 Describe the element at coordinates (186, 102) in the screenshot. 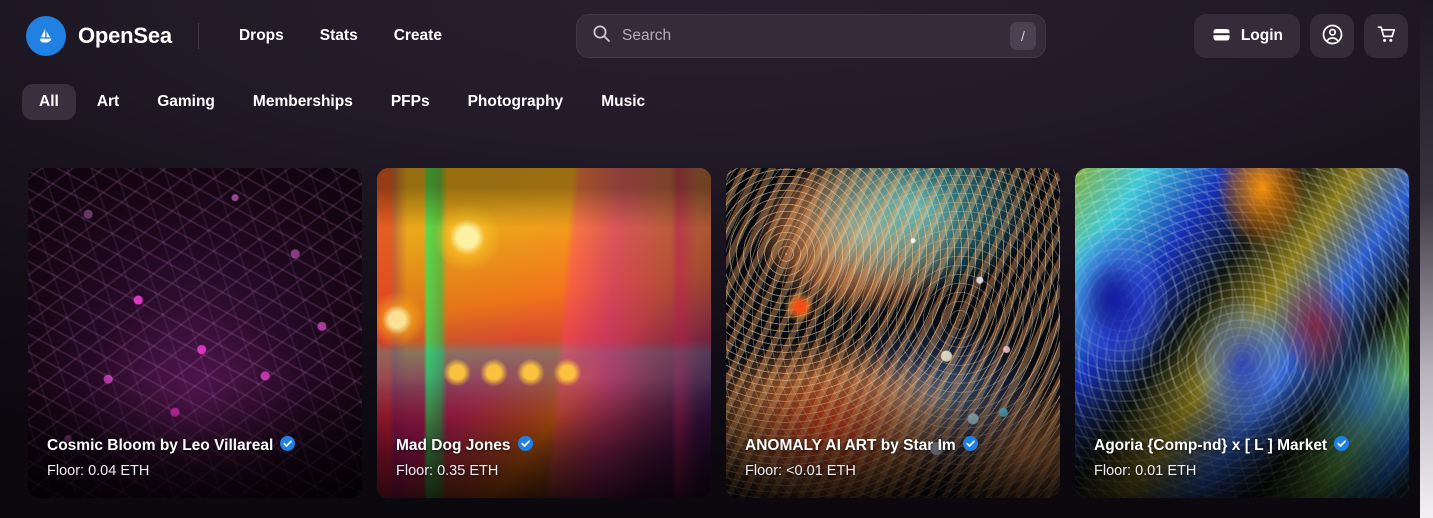

I see `tab-gaming: Gaming` at that location.